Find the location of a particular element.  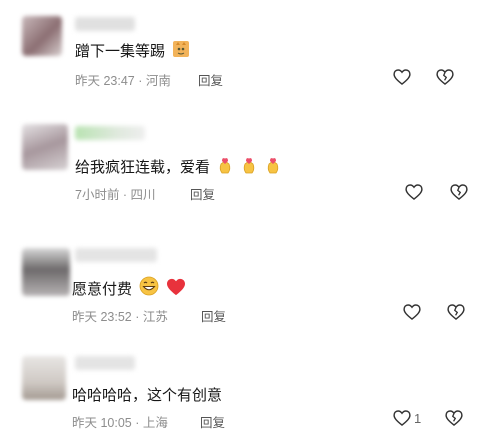

comment-body: 愿意付费 is located at coordinates (102, 289).